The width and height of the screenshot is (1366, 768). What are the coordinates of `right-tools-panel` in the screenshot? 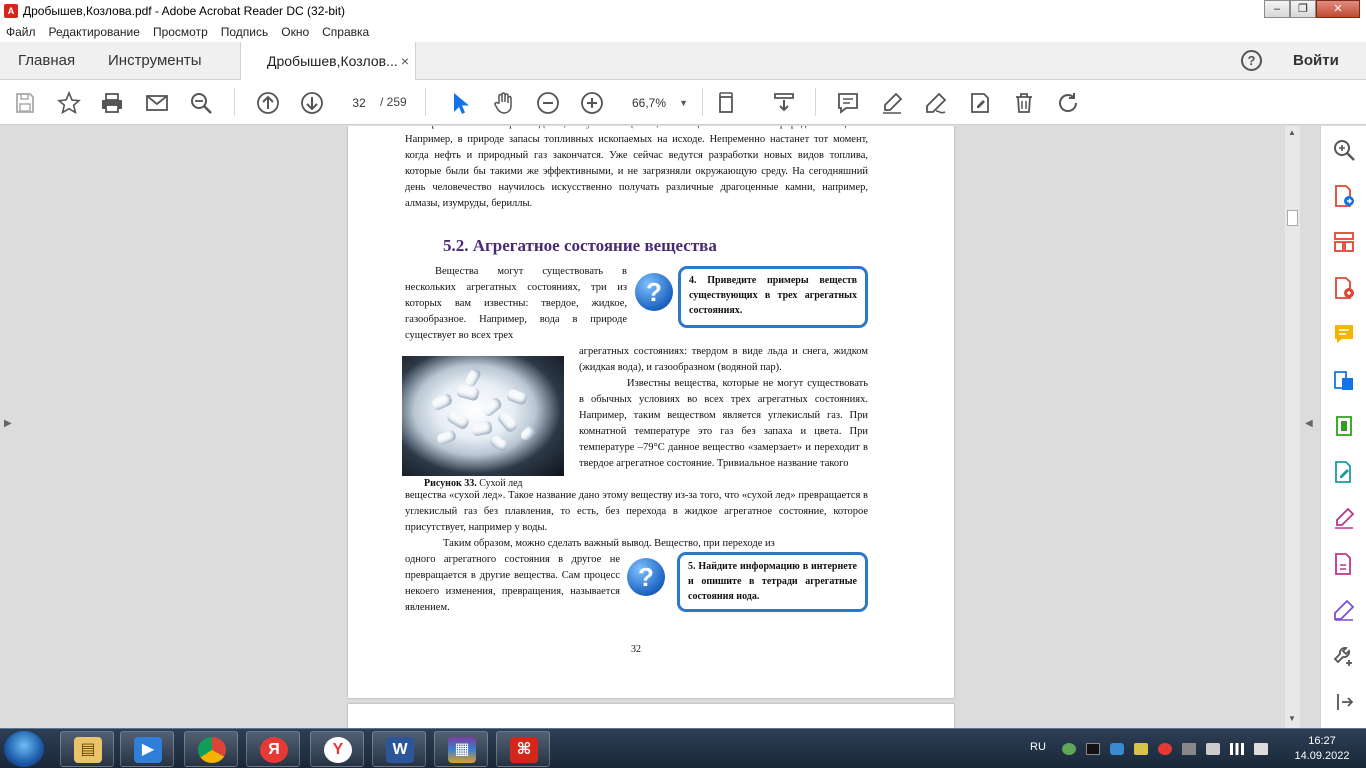 It's located at (1343, 427).